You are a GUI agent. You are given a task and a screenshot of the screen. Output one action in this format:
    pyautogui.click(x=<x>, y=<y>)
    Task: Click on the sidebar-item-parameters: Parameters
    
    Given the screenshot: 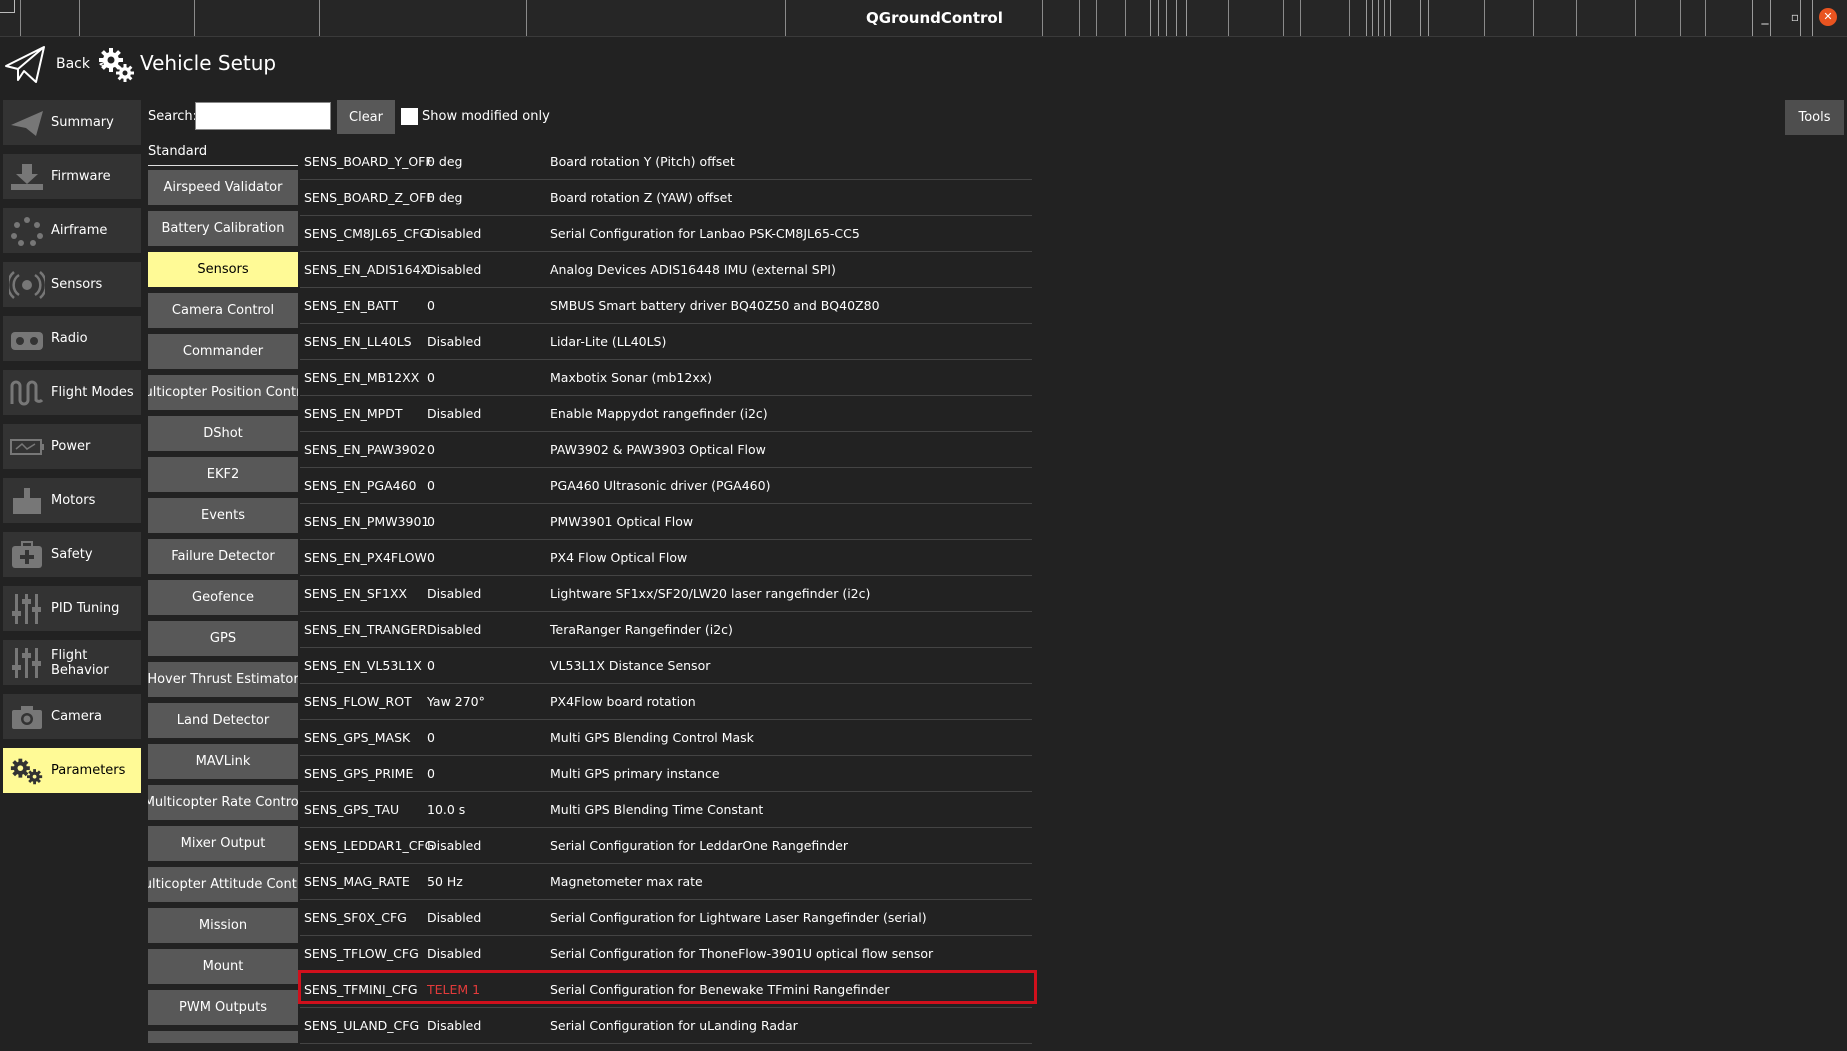 What is the action you would take?
    pyautogui.click(x=72, y=770)
    